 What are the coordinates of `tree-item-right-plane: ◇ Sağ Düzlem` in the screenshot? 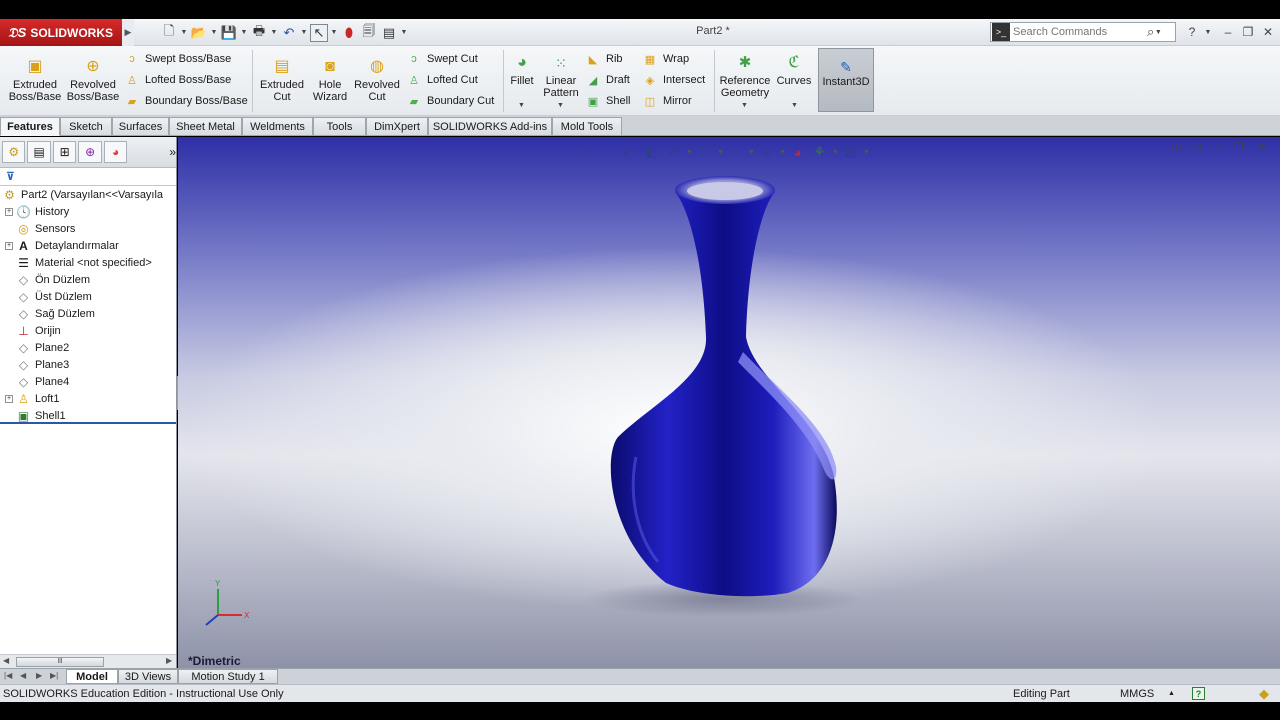 It's located at (50, 313).